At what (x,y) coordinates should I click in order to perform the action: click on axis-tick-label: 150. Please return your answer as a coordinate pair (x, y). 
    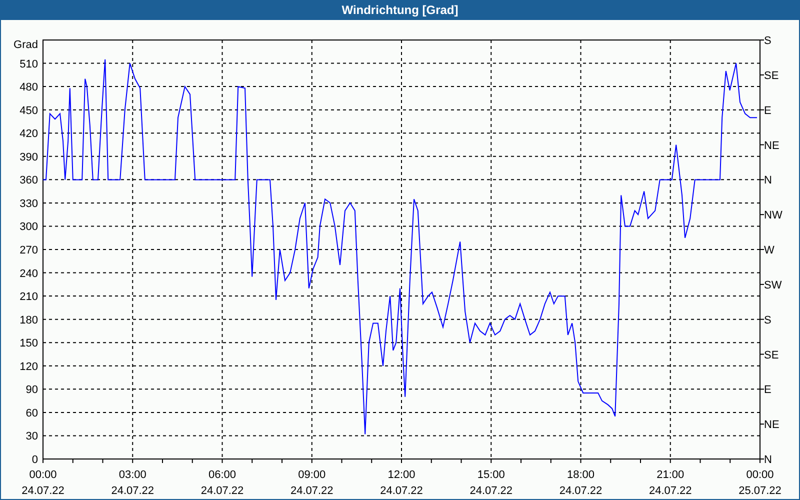
    Looking at the image, I should click on (29, 344).